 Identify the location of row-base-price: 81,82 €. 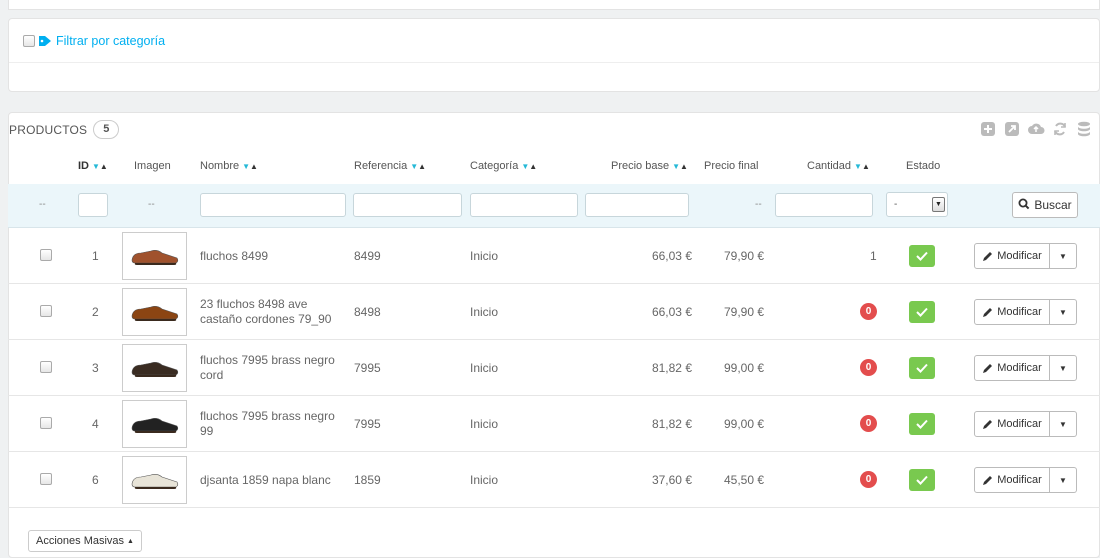
(671, 368).